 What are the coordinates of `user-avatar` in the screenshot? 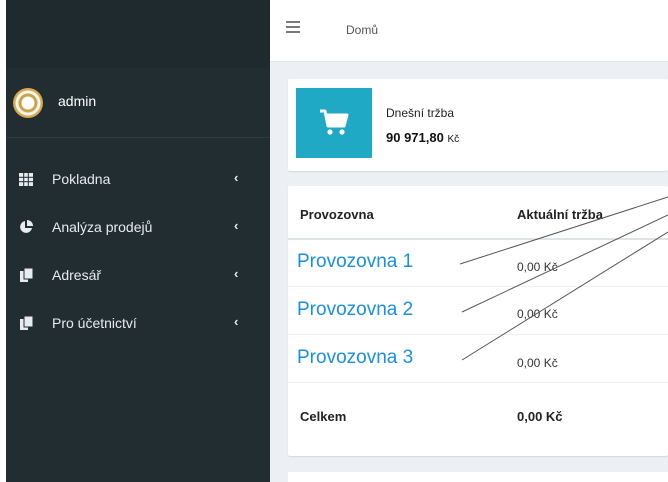 It's located at (28, 103).